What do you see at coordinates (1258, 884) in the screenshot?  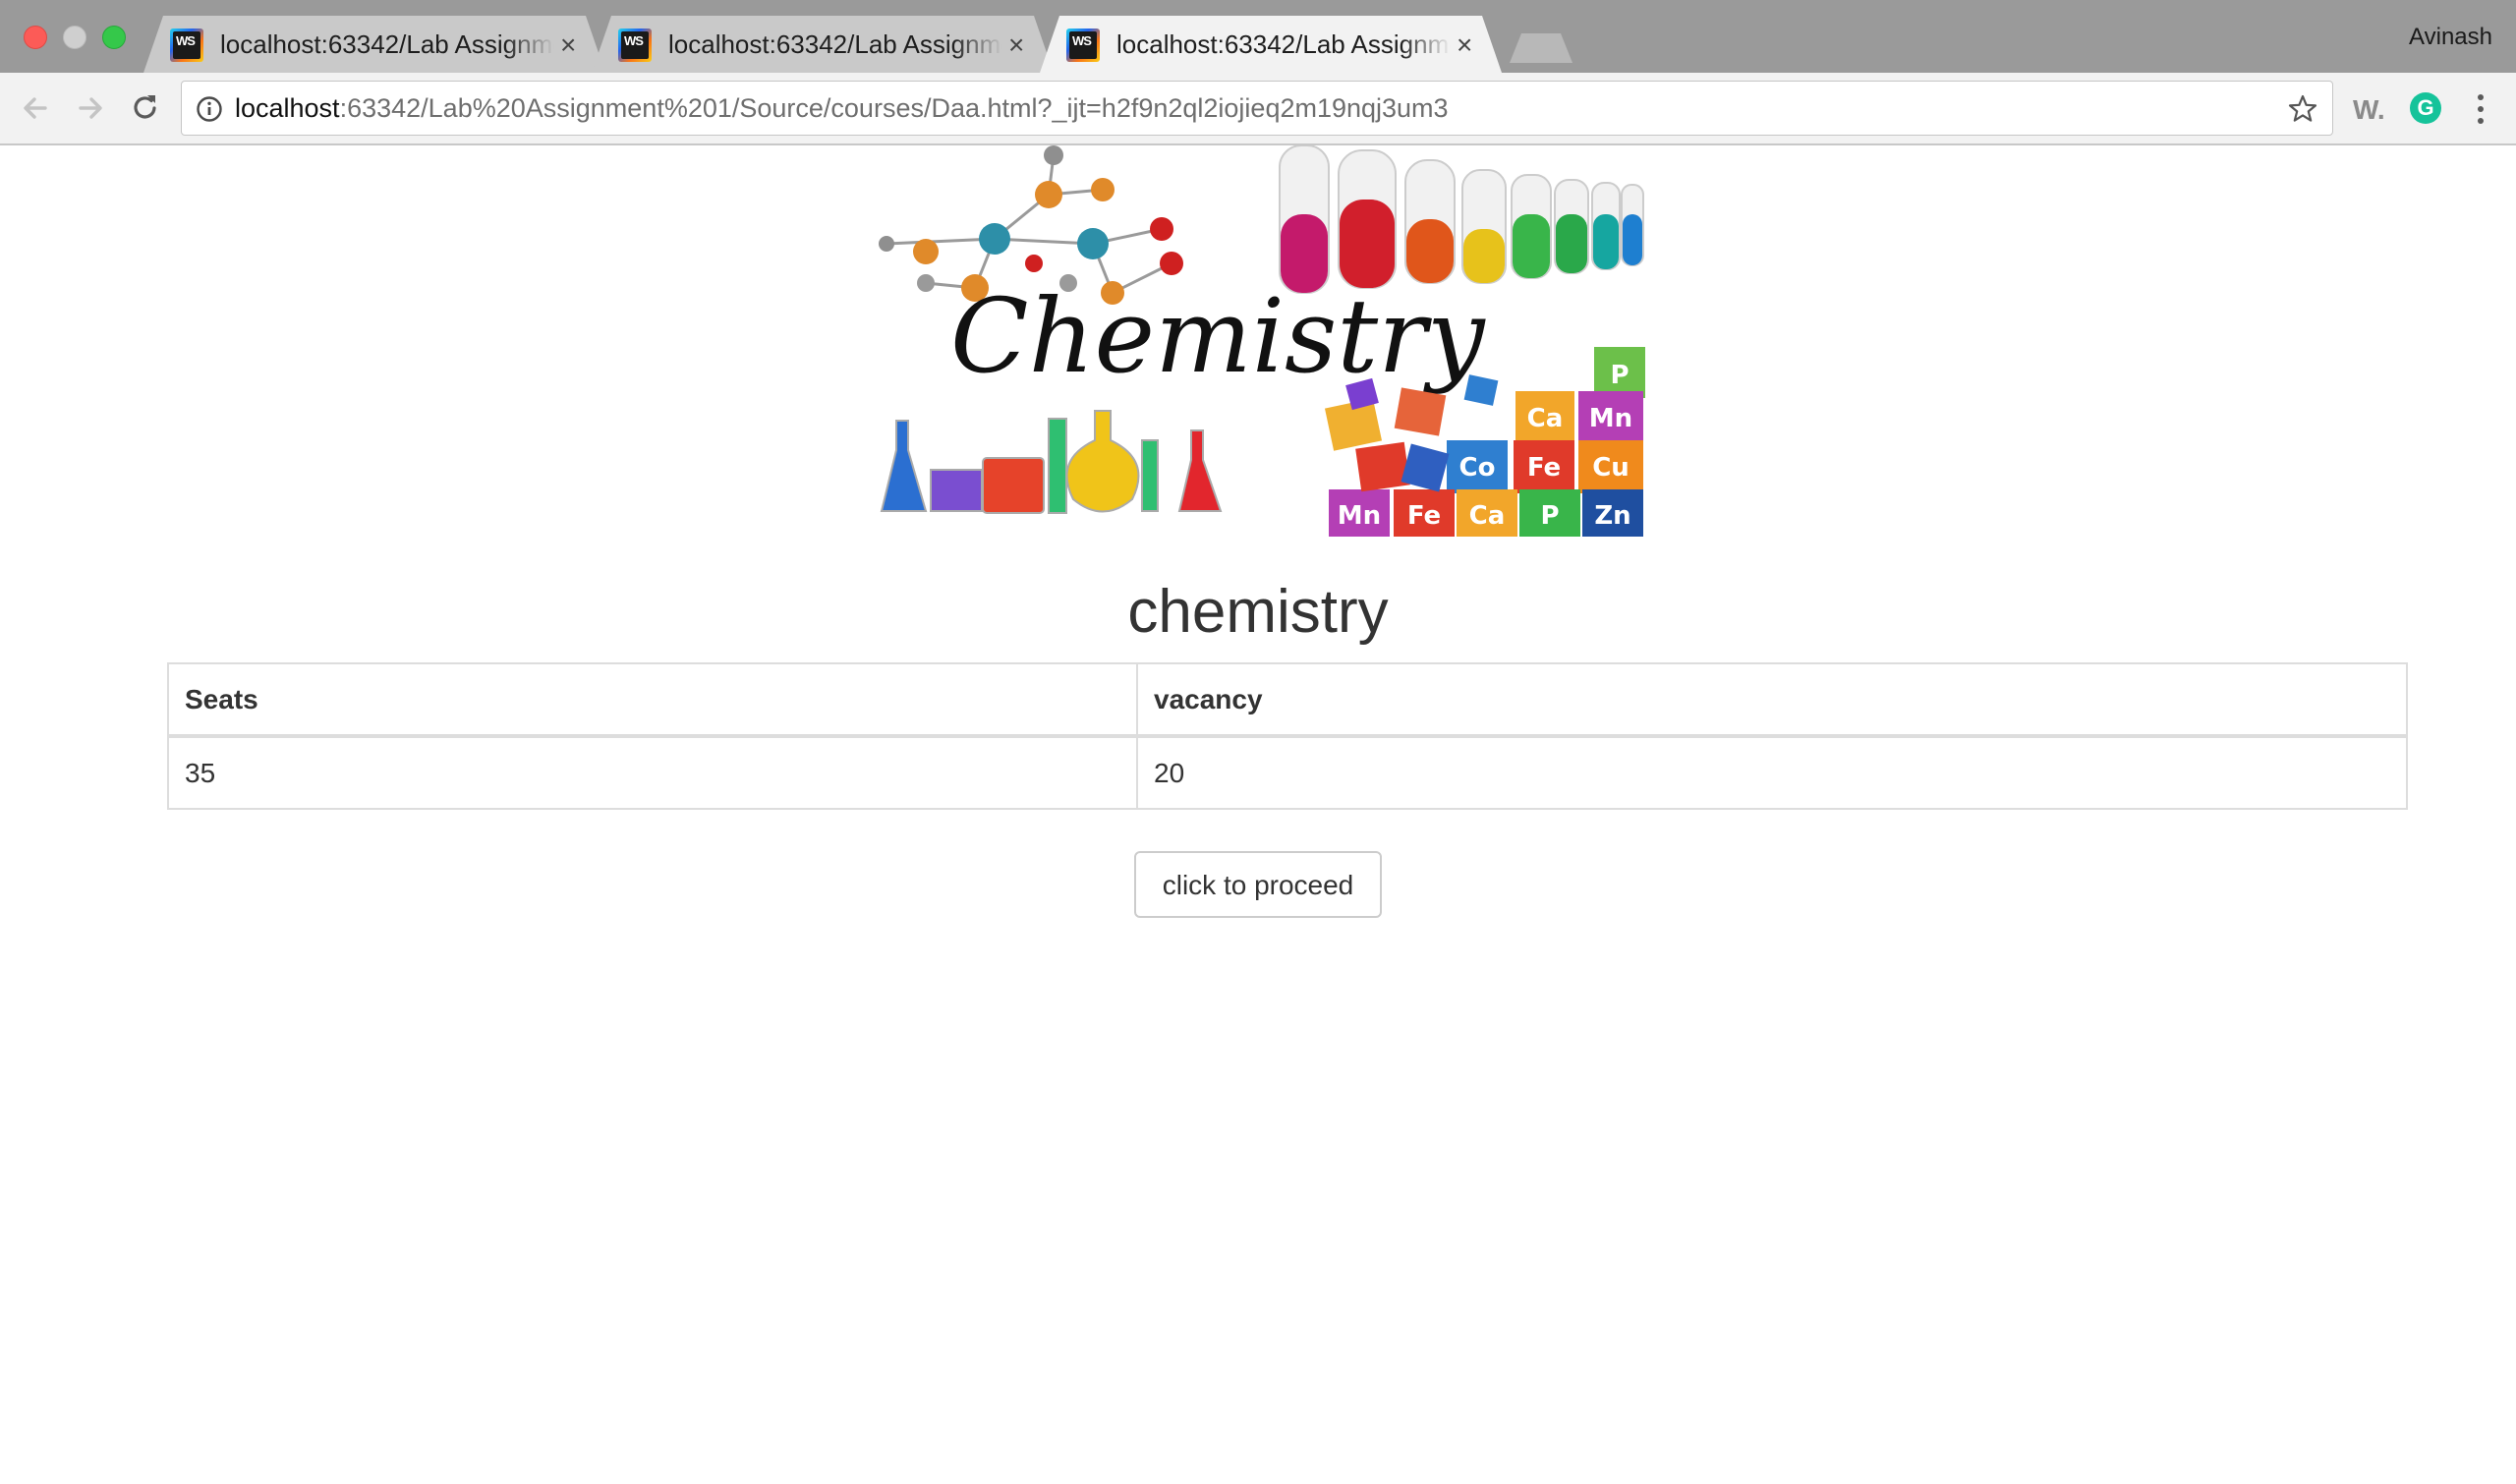 I see `proceed-button: click to proceed` at bounding box center [1258, 884].